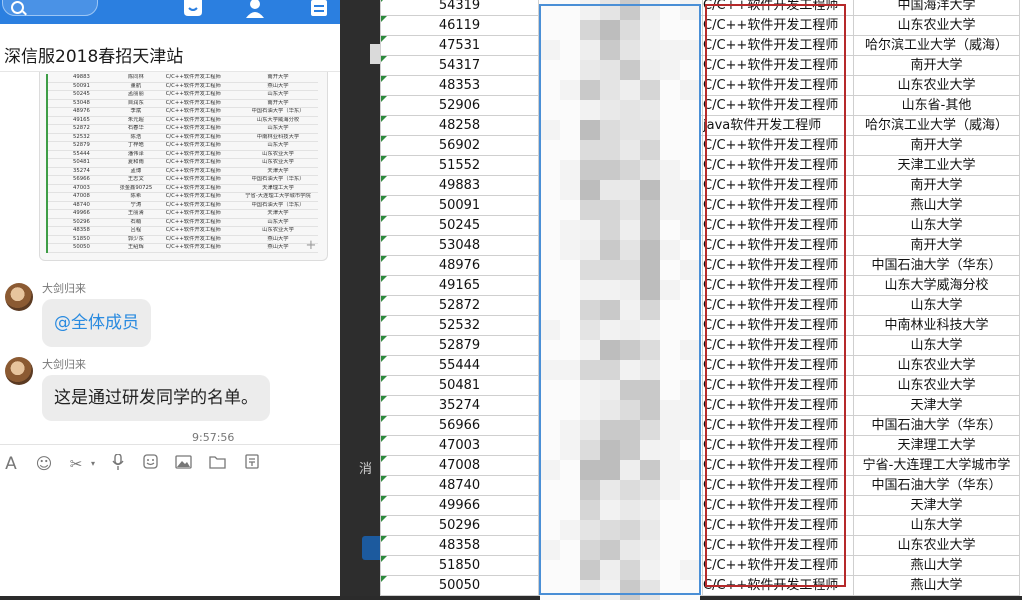  What do you see at coordinates (135, 214) in the screenshot?
I see `name-cell: 王丽淆` at bounding box center [135, 214].